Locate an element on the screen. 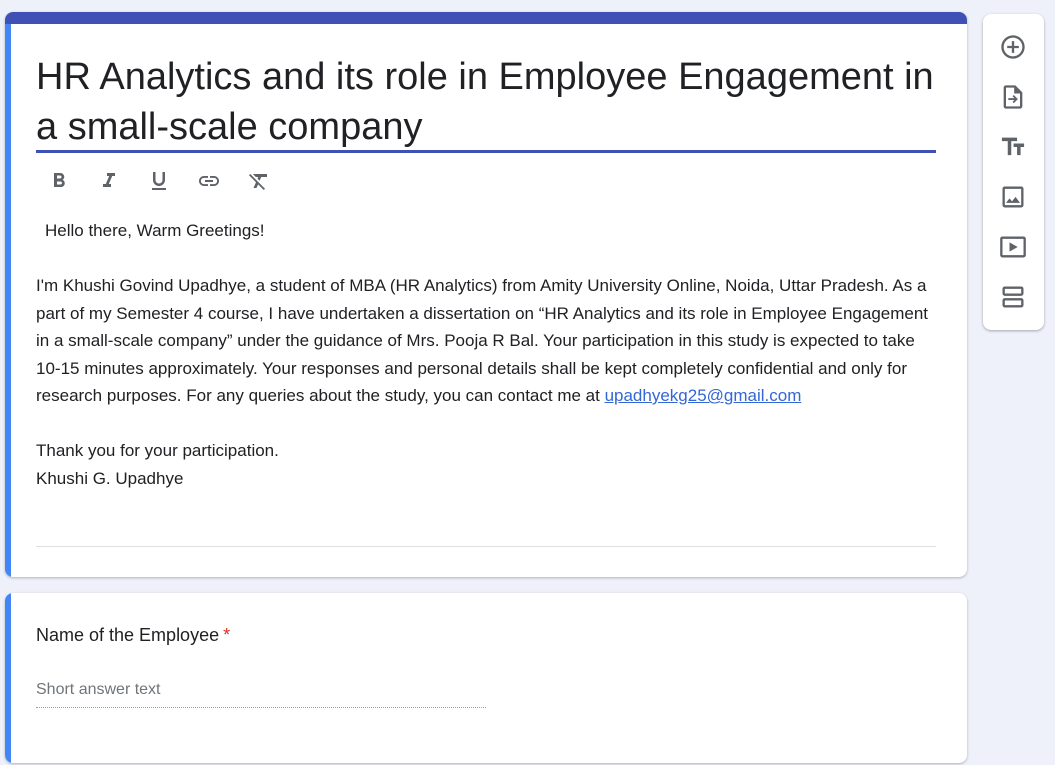 This screenshot has width=1055, height=765. add-question-icon is located at coordinates (1013, 47).